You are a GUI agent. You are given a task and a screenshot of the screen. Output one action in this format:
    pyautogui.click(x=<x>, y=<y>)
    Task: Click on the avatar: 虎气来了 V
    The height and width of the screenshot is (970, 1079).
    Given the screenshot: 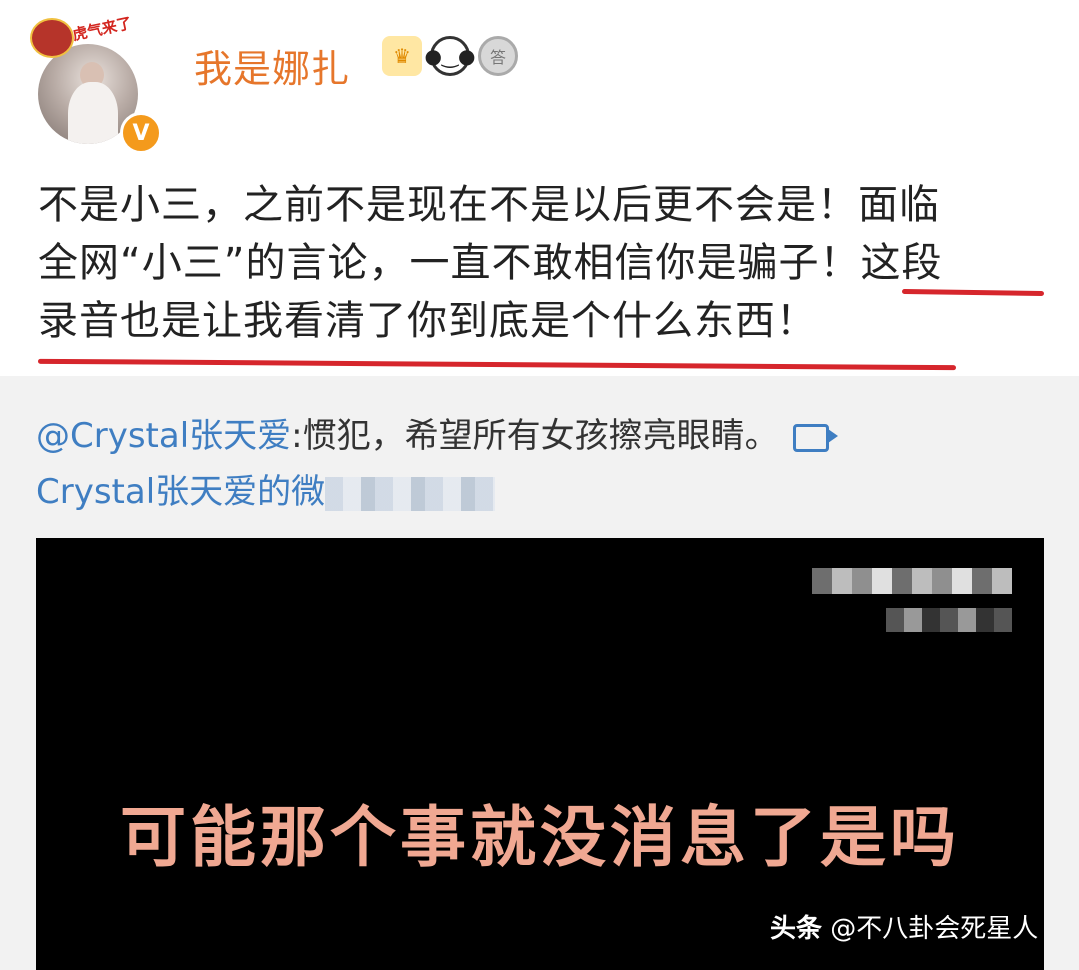 What is the action you would take?
    pyautogui.click(x=96, y=84)
    